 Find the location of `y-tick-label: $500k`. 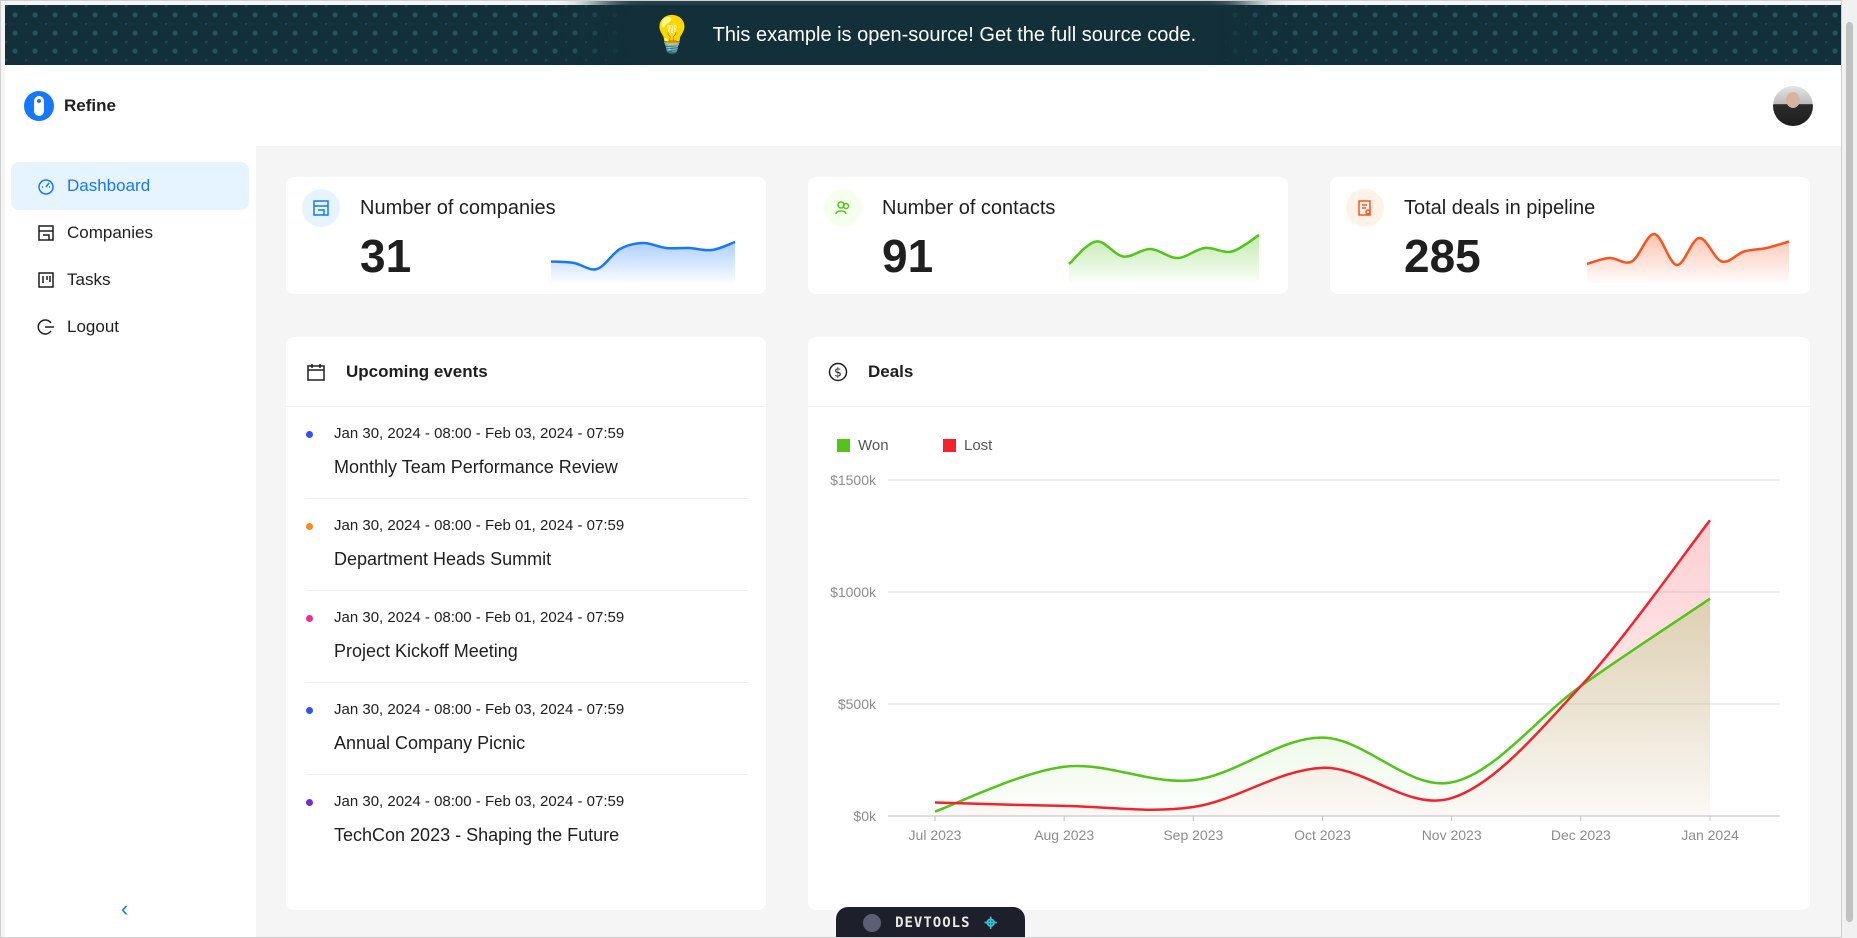

y-tick-label: $500k is located at coordinates (857, 704).